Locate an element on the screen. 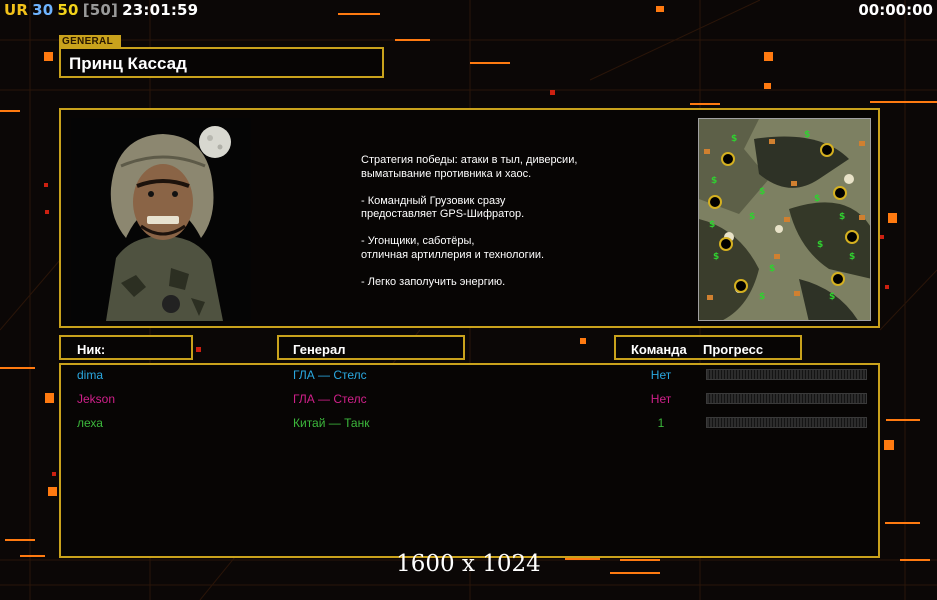 This screenshot has height=600, width=937. clock: 23:01:59 is located at coordinates (160, 10).